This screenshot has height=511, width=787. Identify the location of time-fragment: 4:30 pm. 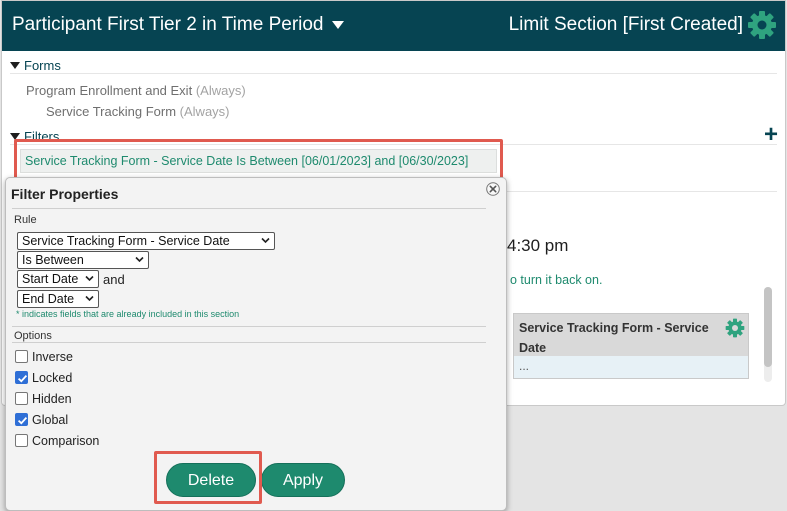
(538, 245).